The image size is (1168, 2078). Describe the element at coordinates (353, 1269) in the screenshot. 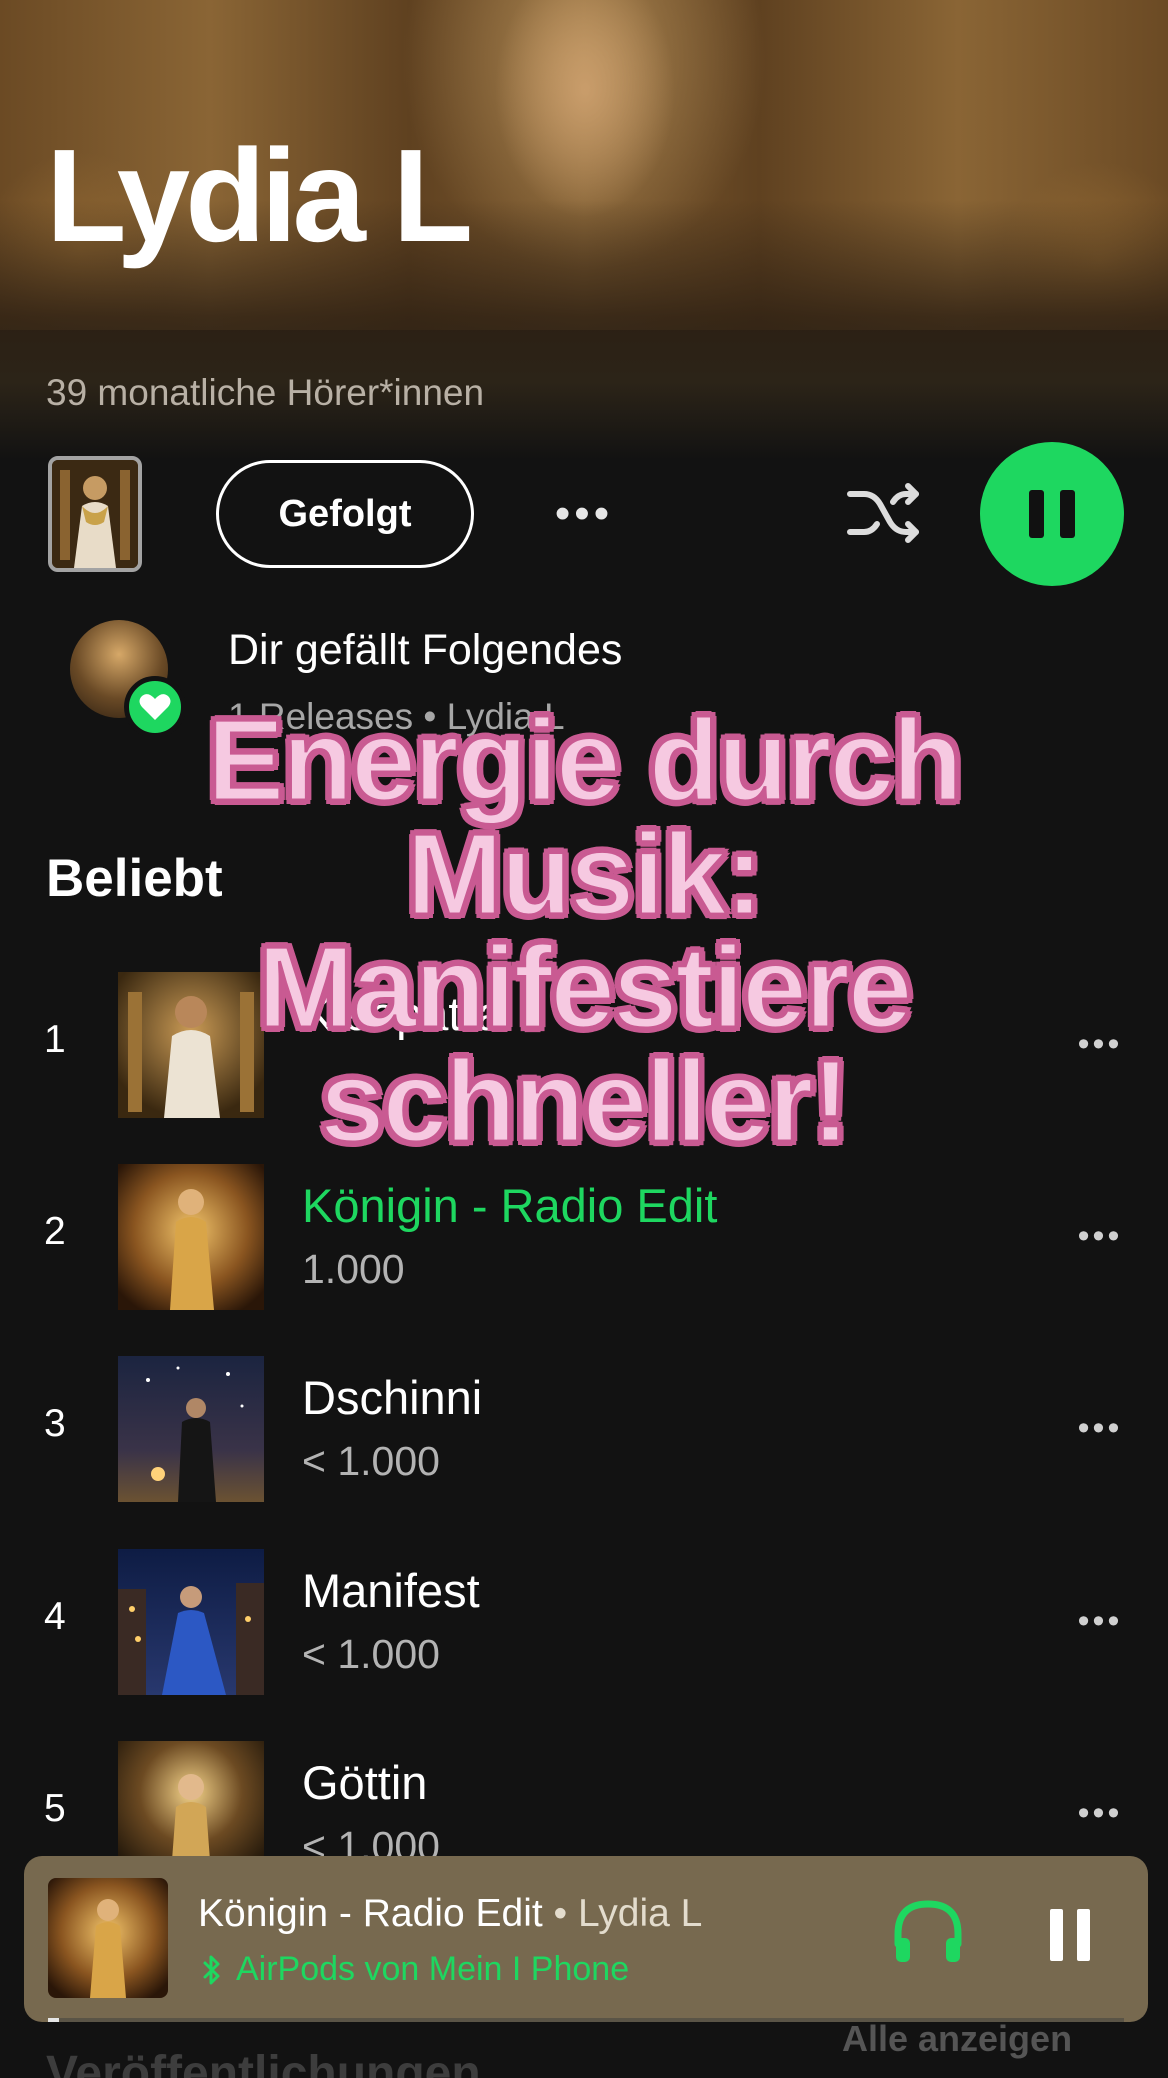

I see `track-plays: 1.000` at that location.